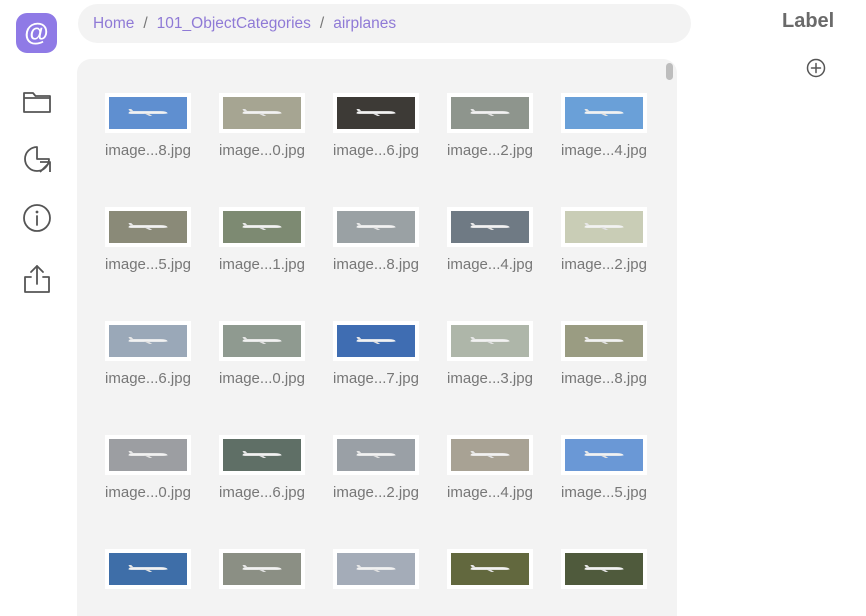 The width and height of the screenshot is (866, 616). Describe the element at coordinates (376, 378) in the screenshot. I see `thumbnail-filename: image...7.jpg` at that location.